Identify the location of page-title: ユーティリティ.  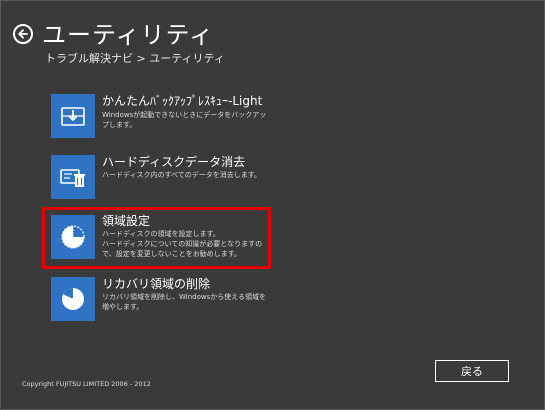
(128, 35).